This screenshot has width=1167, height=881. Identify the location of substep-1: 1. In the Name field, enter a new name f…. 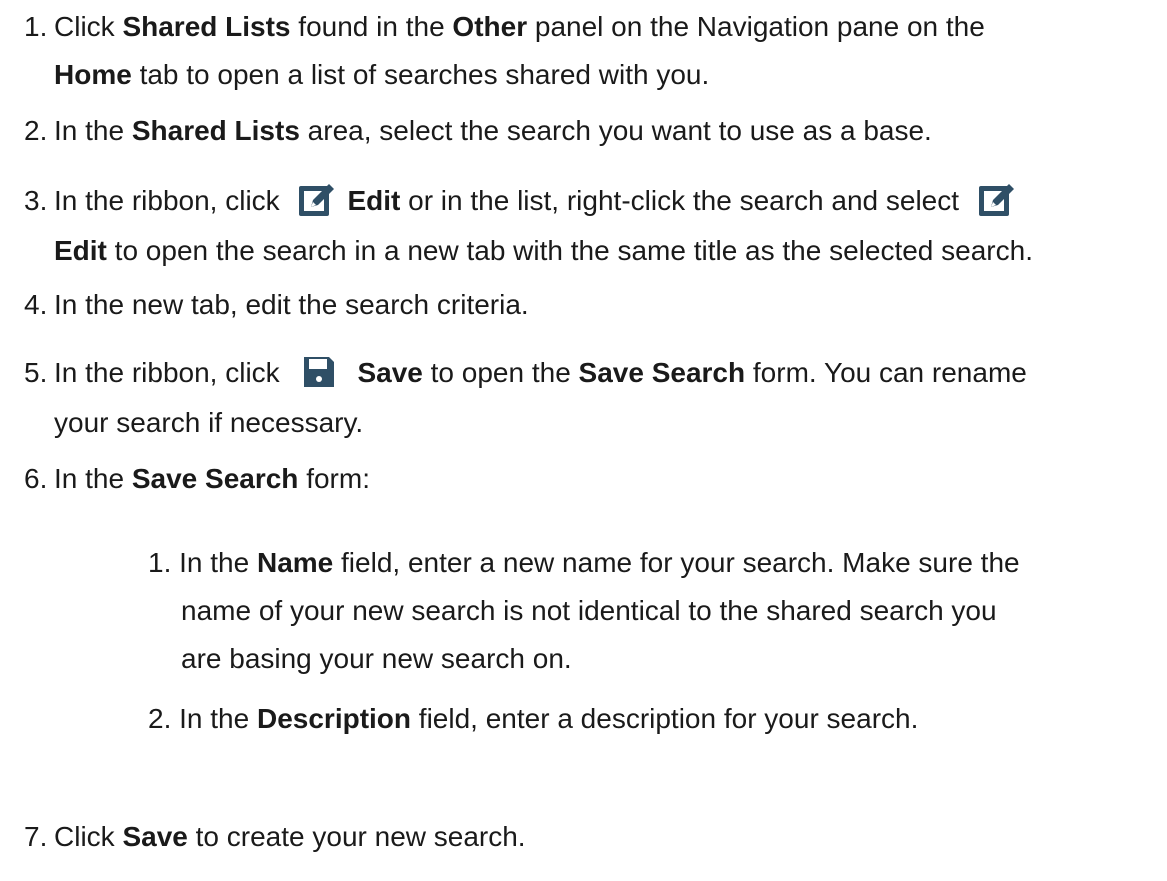
(584, 562).